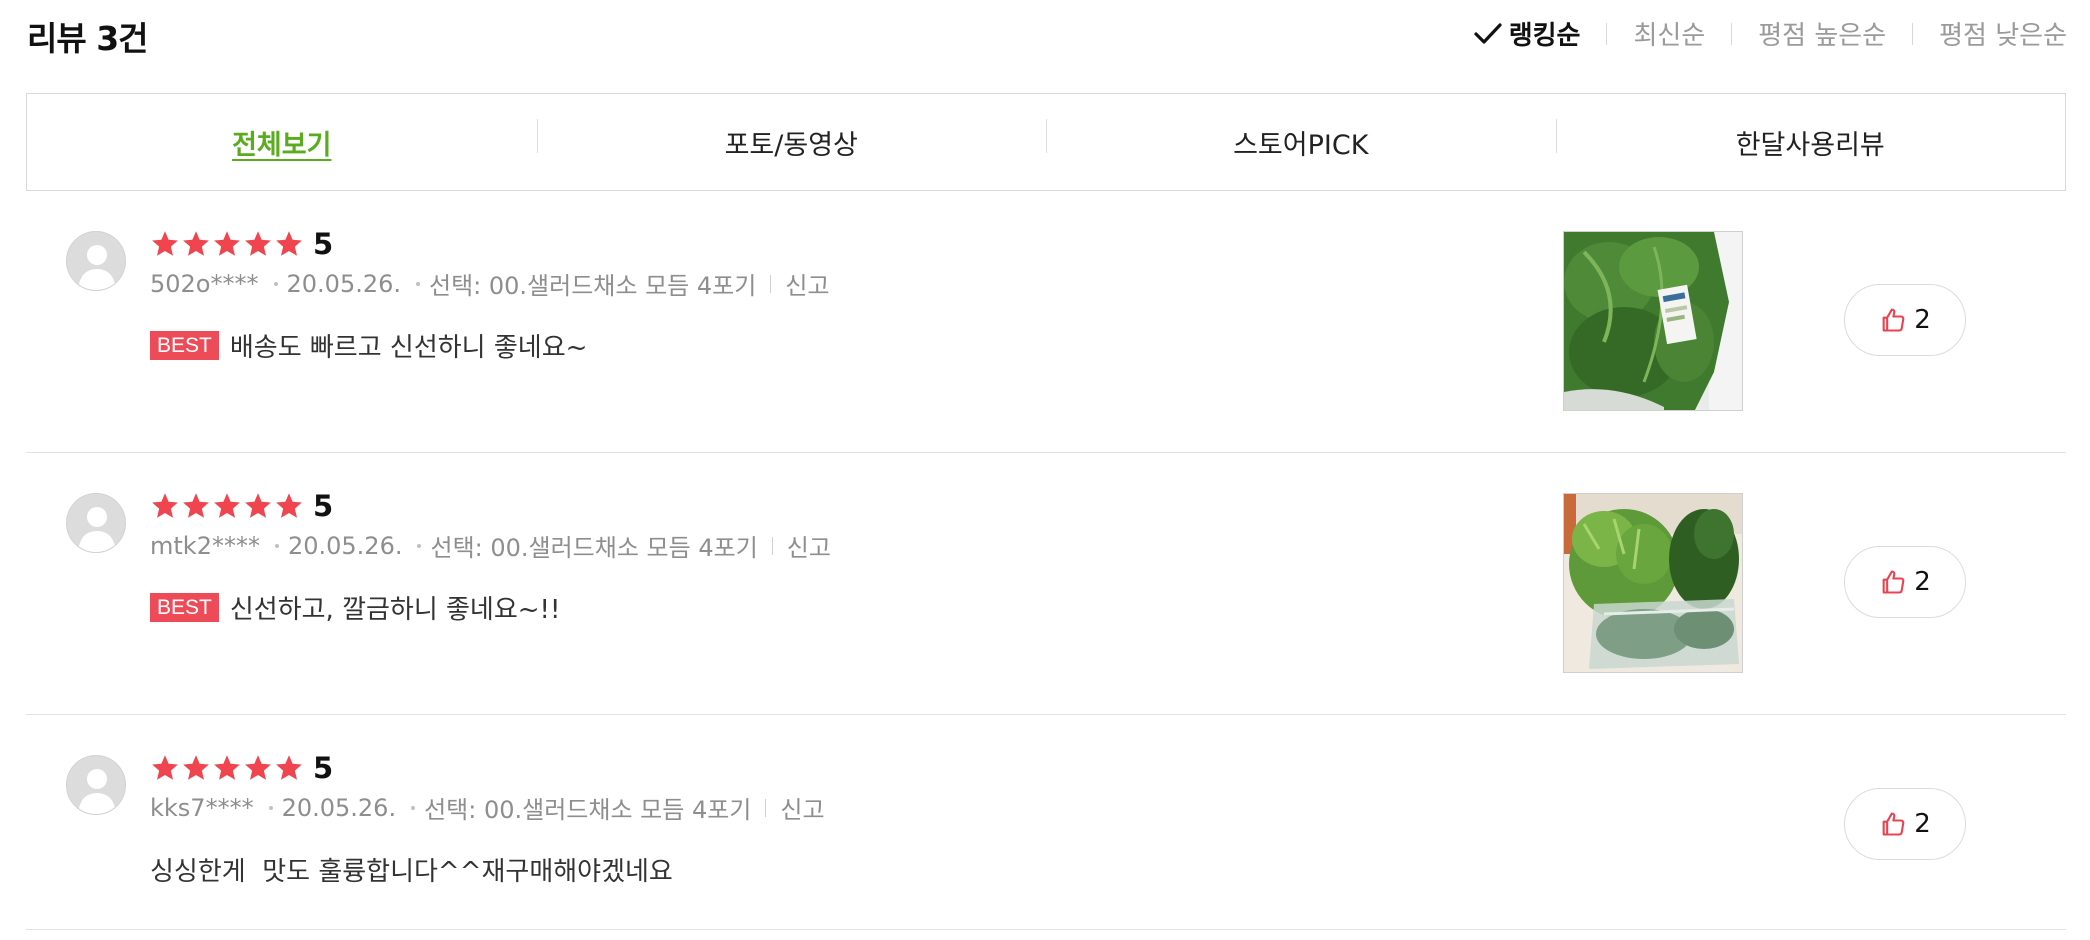 This screenshot has height=940, width=2090. I want to click on reviewer-id: mtk2****, so click(205, 545).